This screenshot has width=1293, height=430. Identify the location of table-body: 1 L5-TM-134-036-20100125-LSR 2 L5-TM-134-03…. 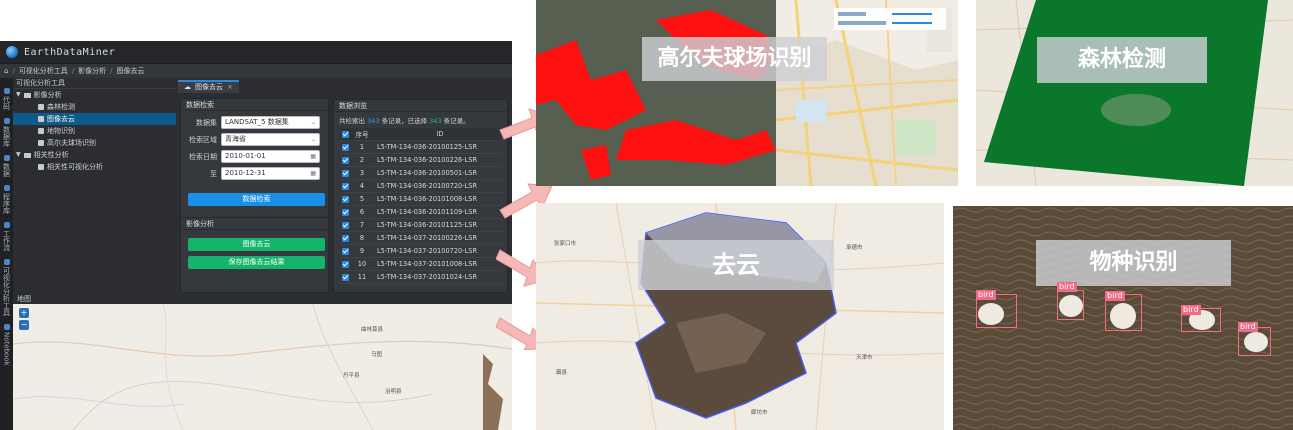
(421, 212).